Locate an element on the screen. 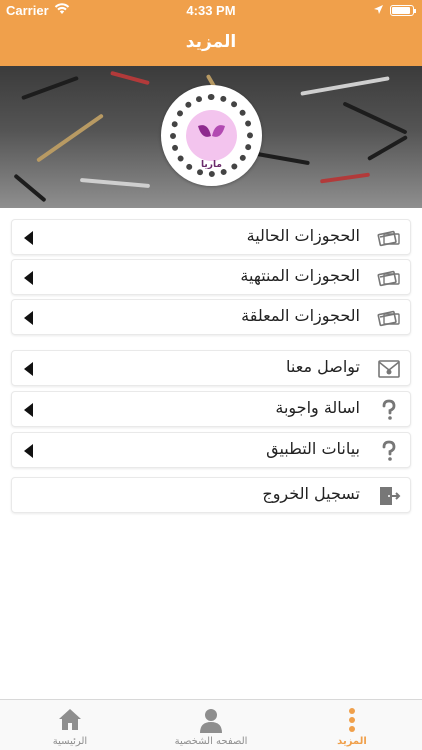 The height and width of the screenshot is (750, 422). butterfly-logo-icon is located at coordinates (211, 131).